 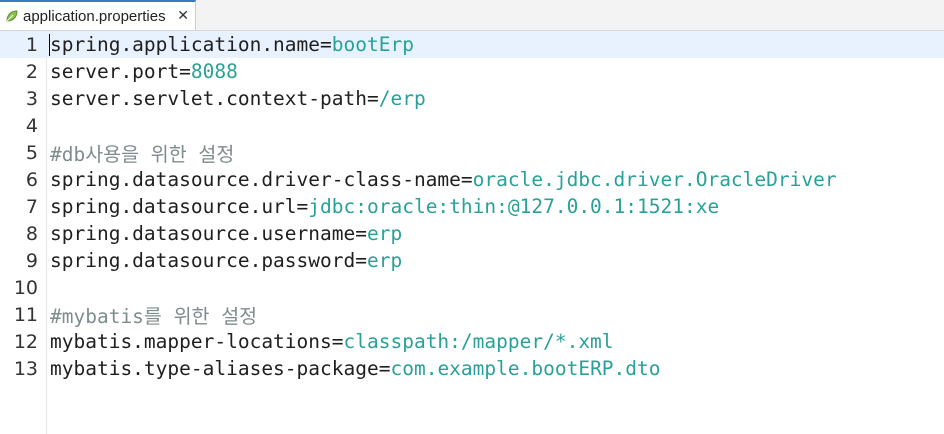 What do you see at coordinates (472, 15) in the screenshot?
I see `editor-tab-bar: application.properties ✕` at bounding box center [472, 15].